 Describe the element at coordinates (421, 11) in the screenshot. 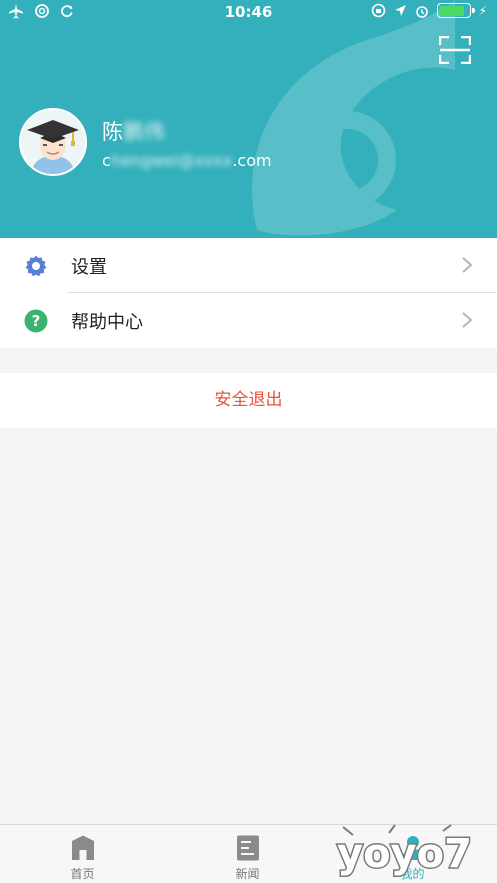

I see `alarm-icon` at that location.